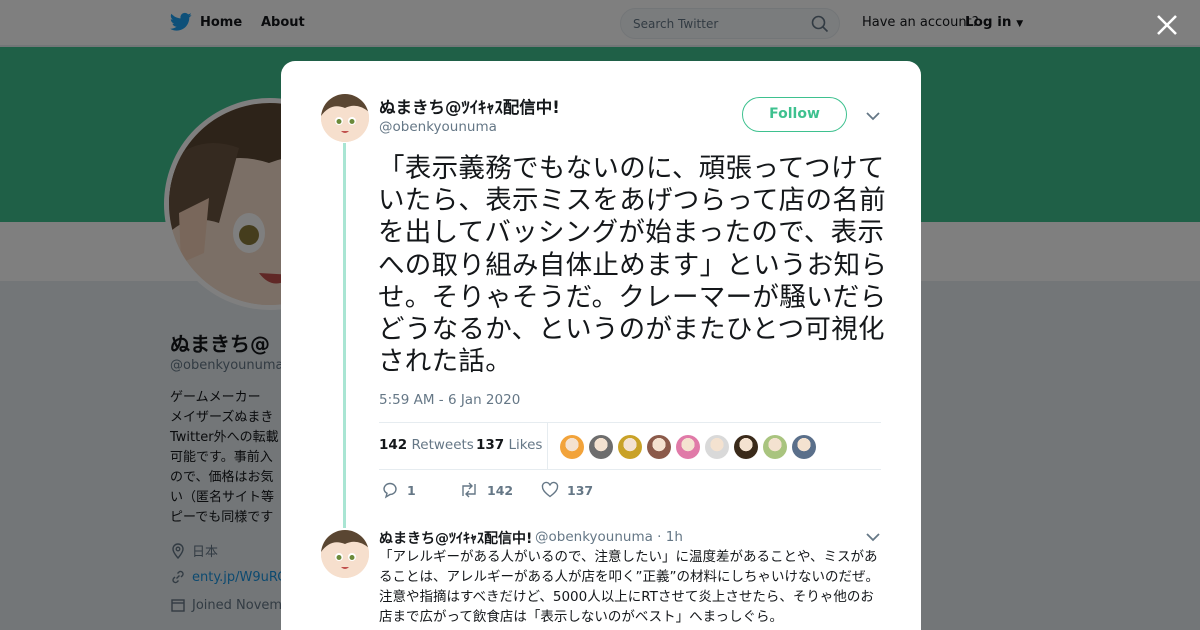  What do you see at coordinates (455, 538) in the screenshot?
I see `reply-author-name: ぬまきち@ﾂｲｷｬｽ配信中!` at bounding box center [455, 538].